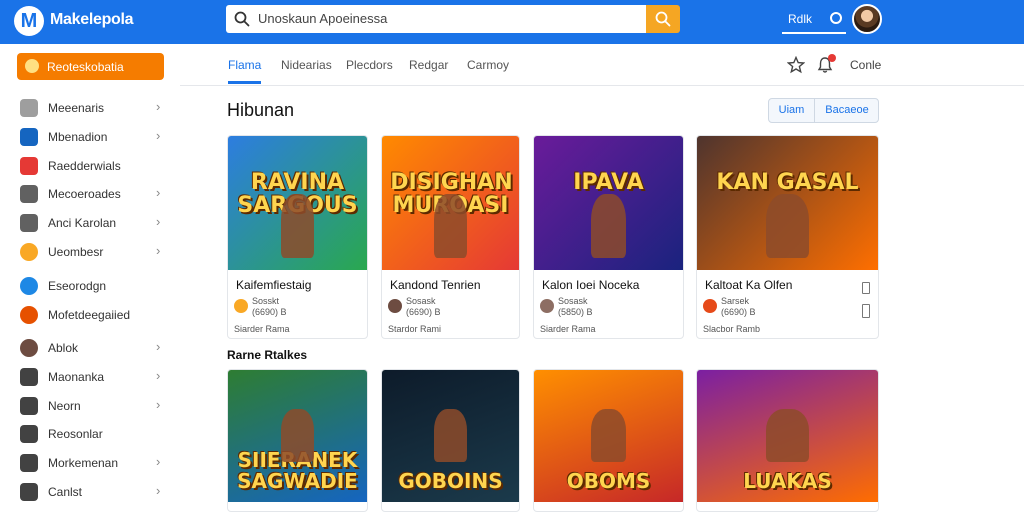 This screenshot has height=512, width=1024. Describe the element at coordinates (436, 19) in the screenshot. I see `search-input: Unoskaun Apoeinessa` at that location.